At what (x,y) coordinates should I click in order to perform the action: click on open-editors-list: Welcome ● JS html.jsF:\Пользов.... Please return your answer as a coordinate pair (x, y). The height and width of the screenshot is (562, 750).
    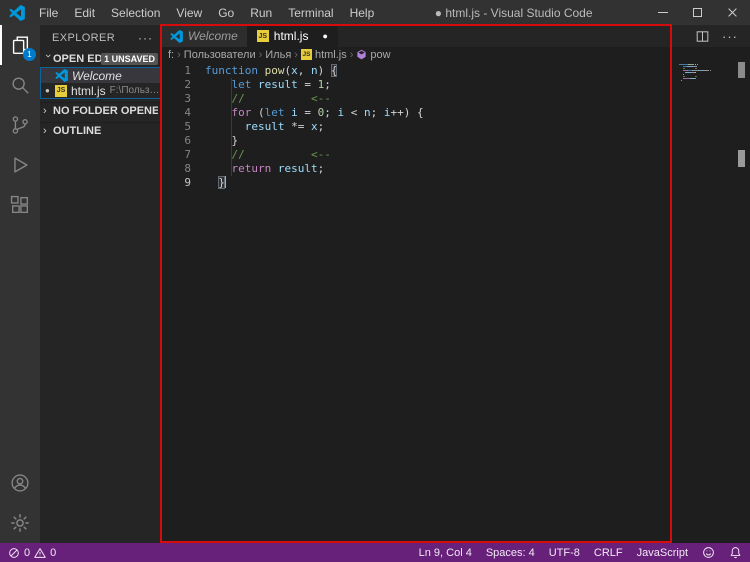
    Looking at the image, I should click on (100, 83).